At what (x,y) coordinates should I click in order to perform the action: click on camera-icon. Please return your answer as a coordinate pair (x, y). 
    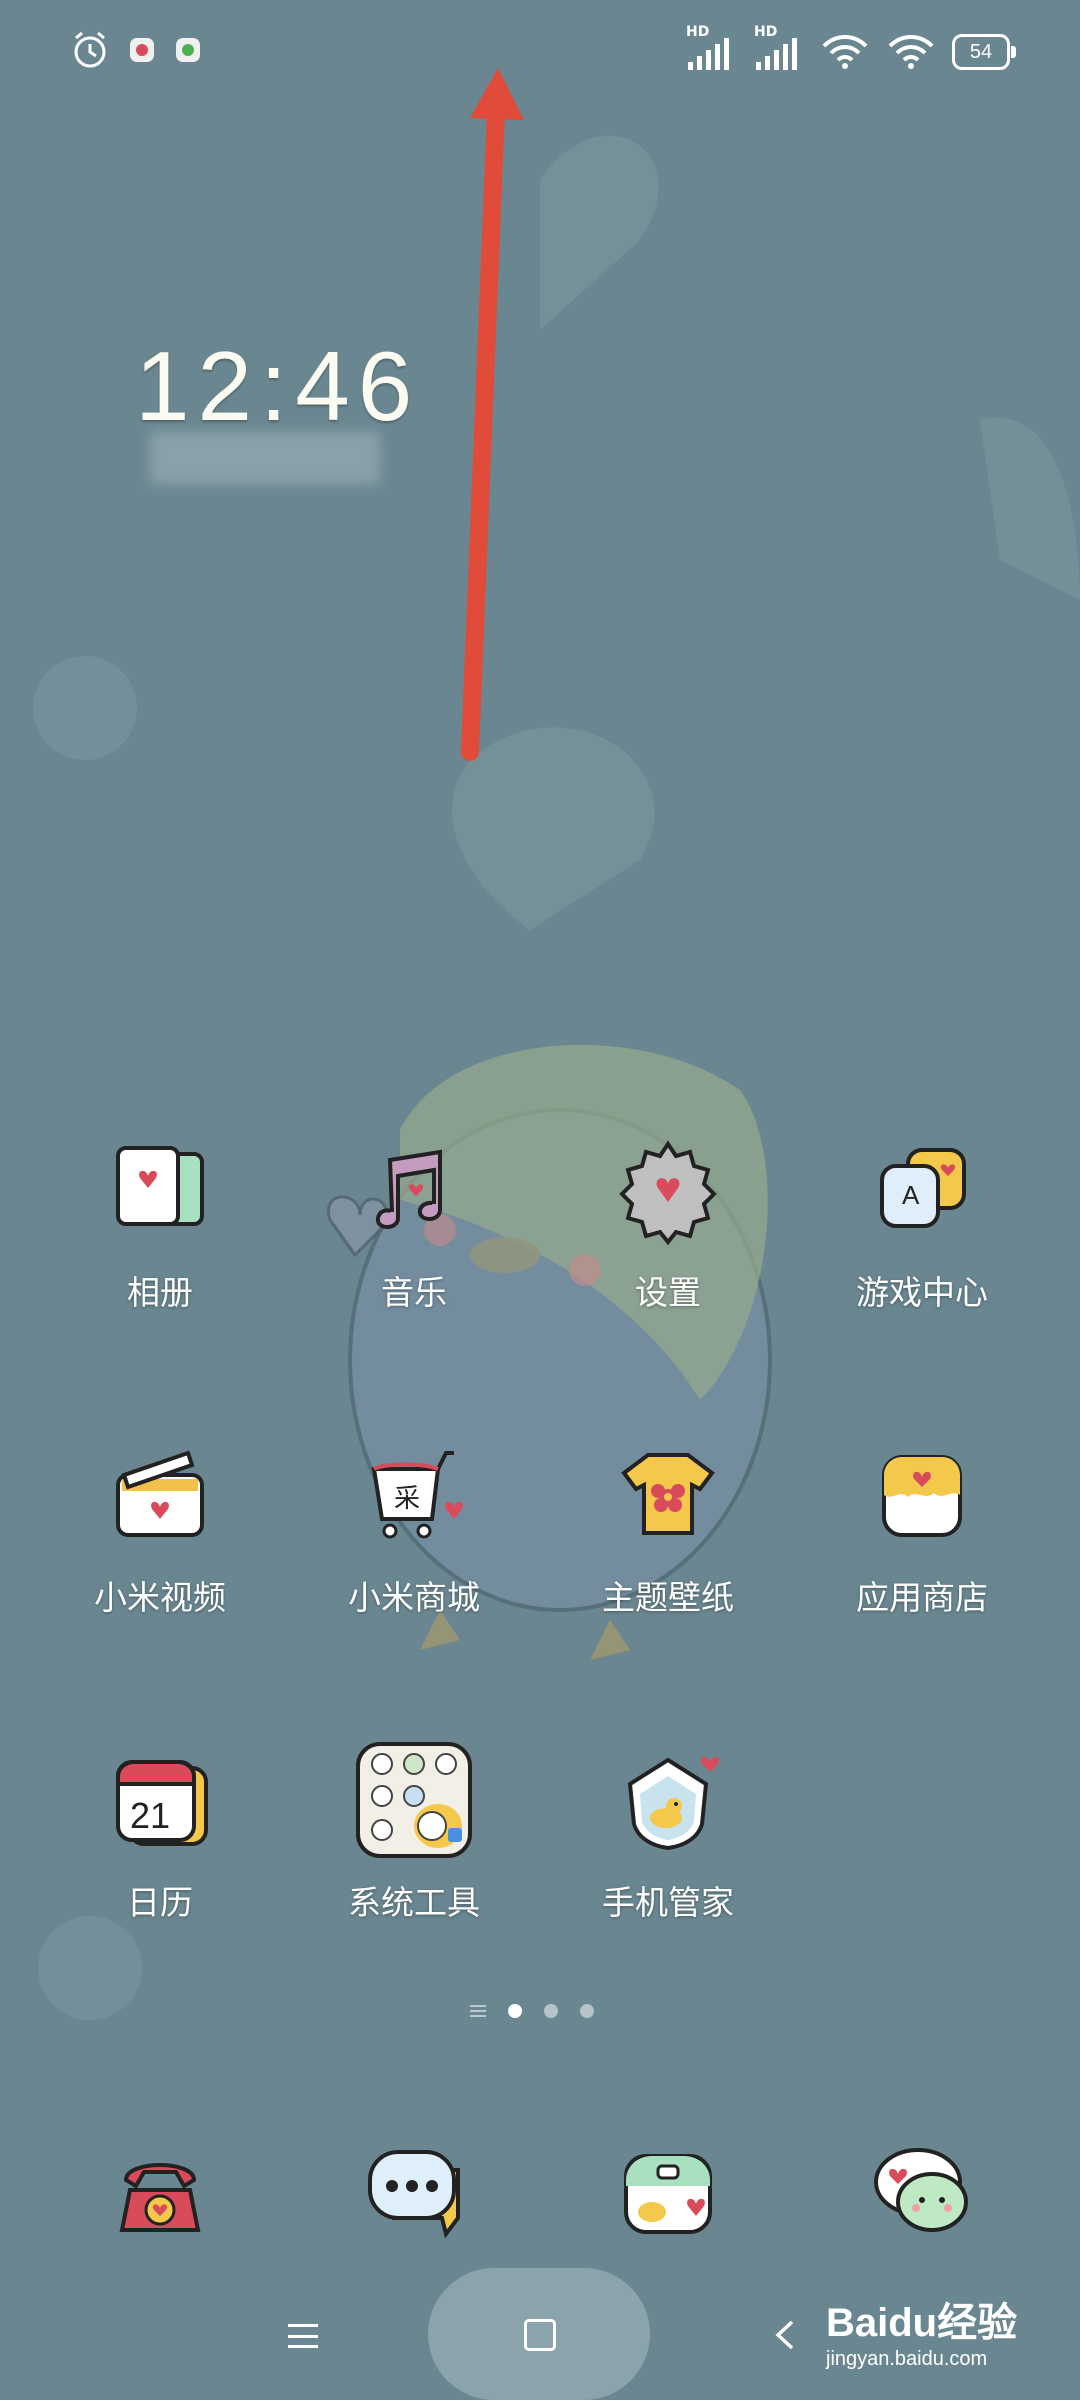
    Looking at the image, I should click on (668, 2194).